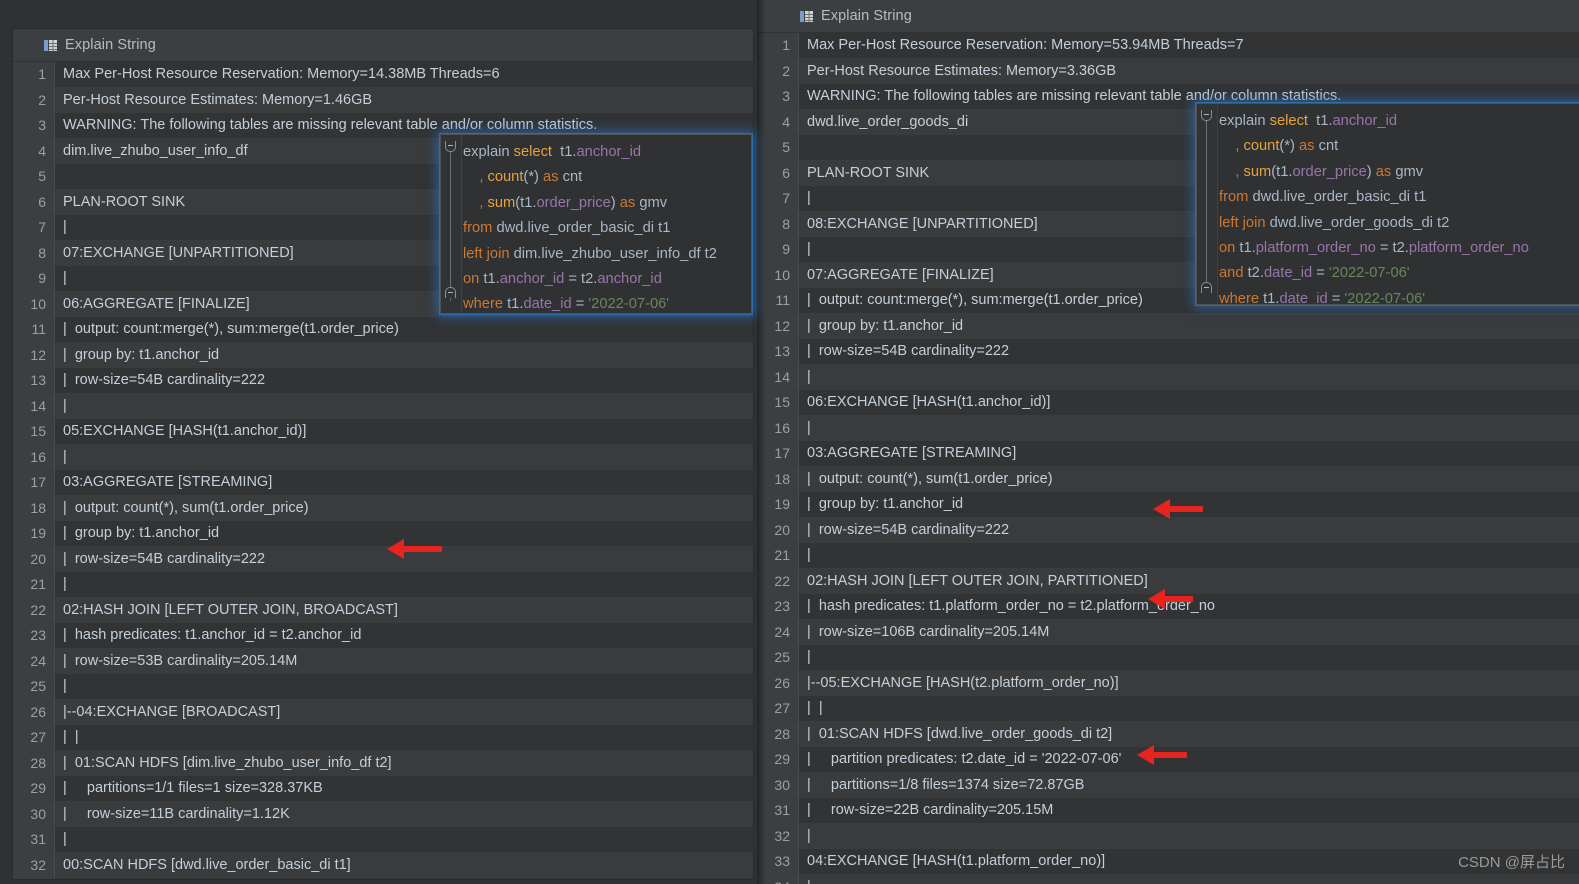 Image resolution: width=1579 pixels, height=884 pixels. I want to click on line-number: 31, so click(34, 839).